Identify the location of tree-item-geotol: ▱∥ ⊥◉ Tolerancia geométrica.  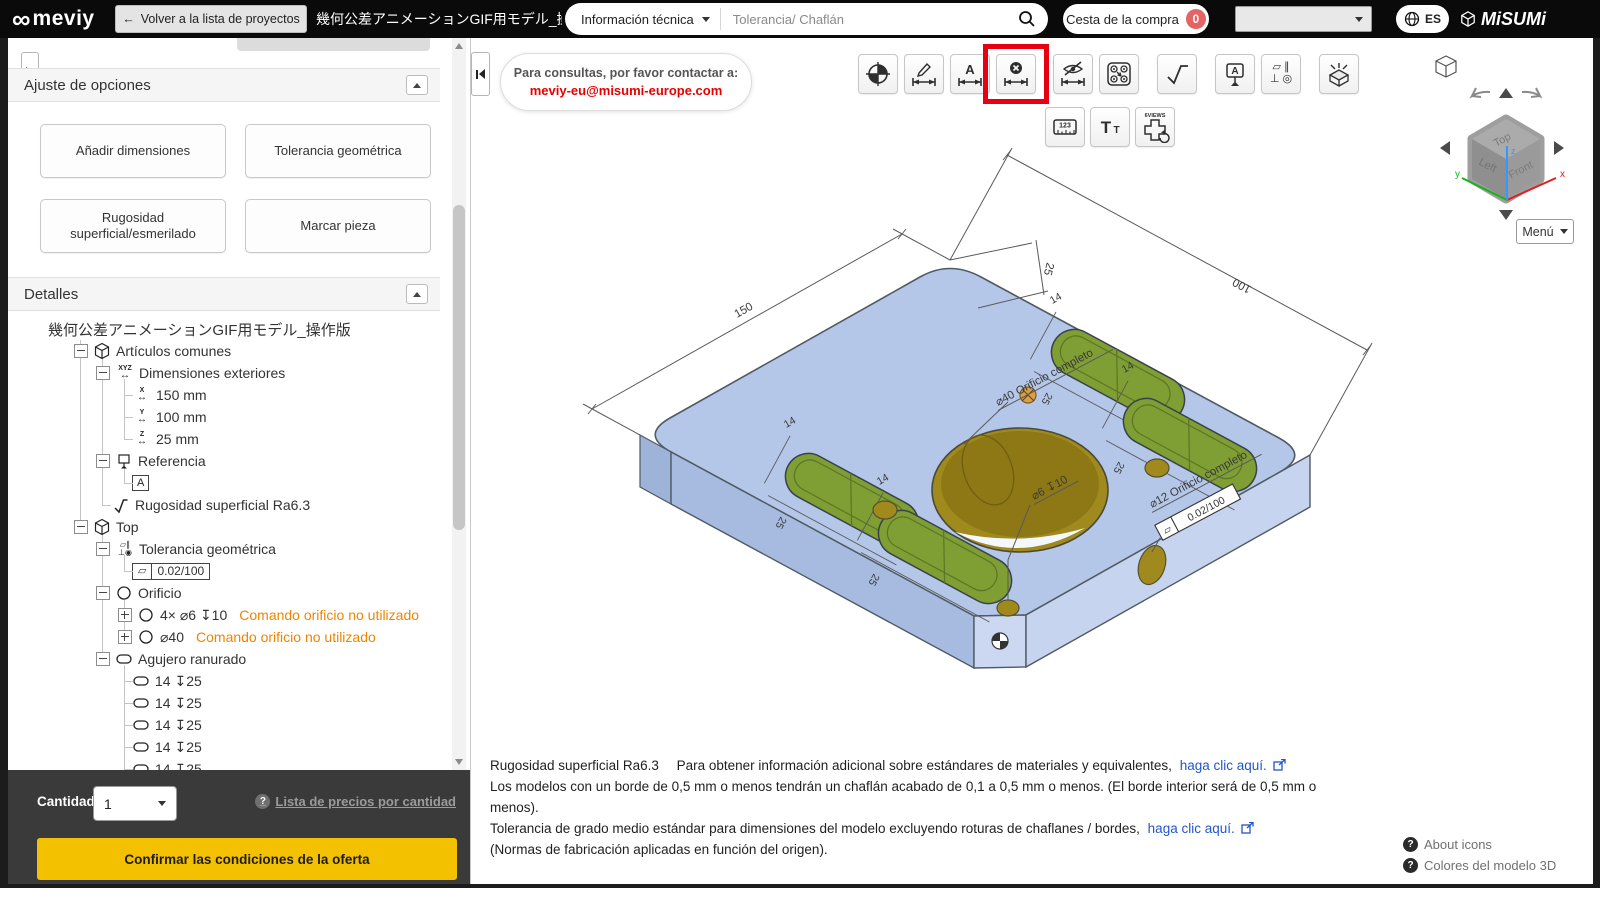
(228, 549).